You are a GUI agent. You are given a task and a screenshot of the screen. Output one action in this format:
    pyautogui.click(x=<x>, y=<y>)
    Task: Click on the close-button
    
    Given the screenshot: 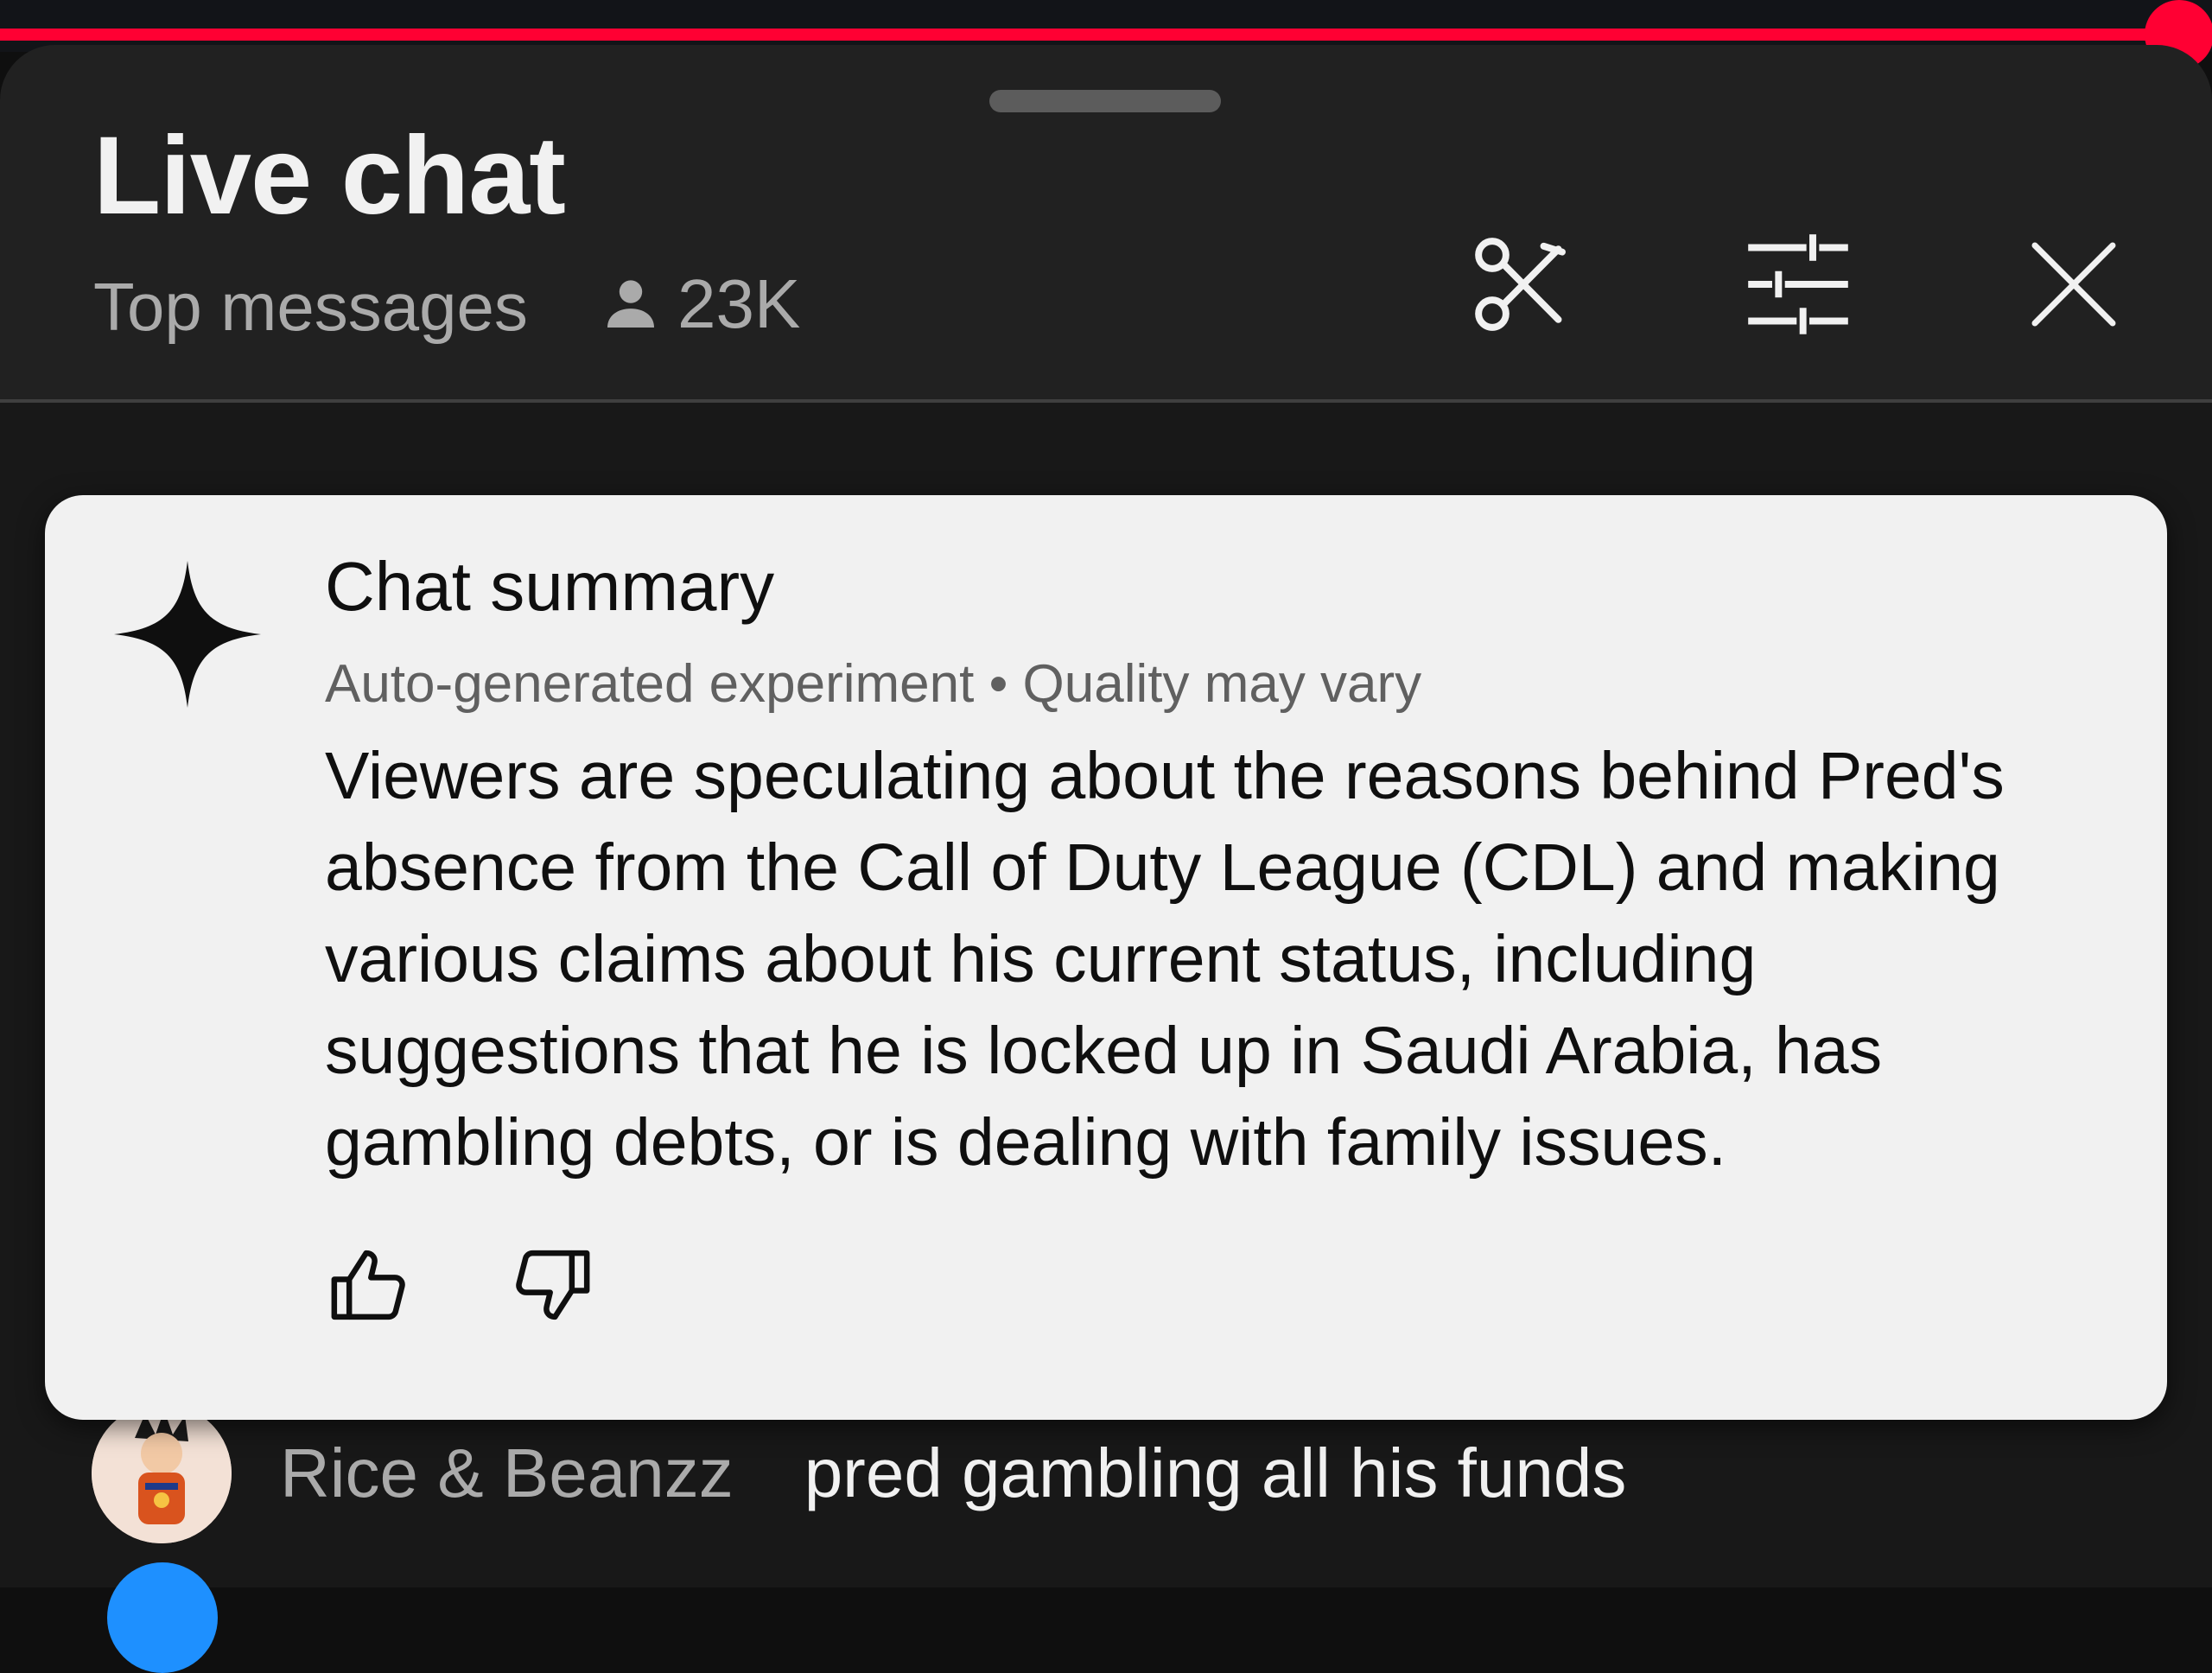 What is the action you would take?
    pyautogui.click(x=2074, y=284)
    